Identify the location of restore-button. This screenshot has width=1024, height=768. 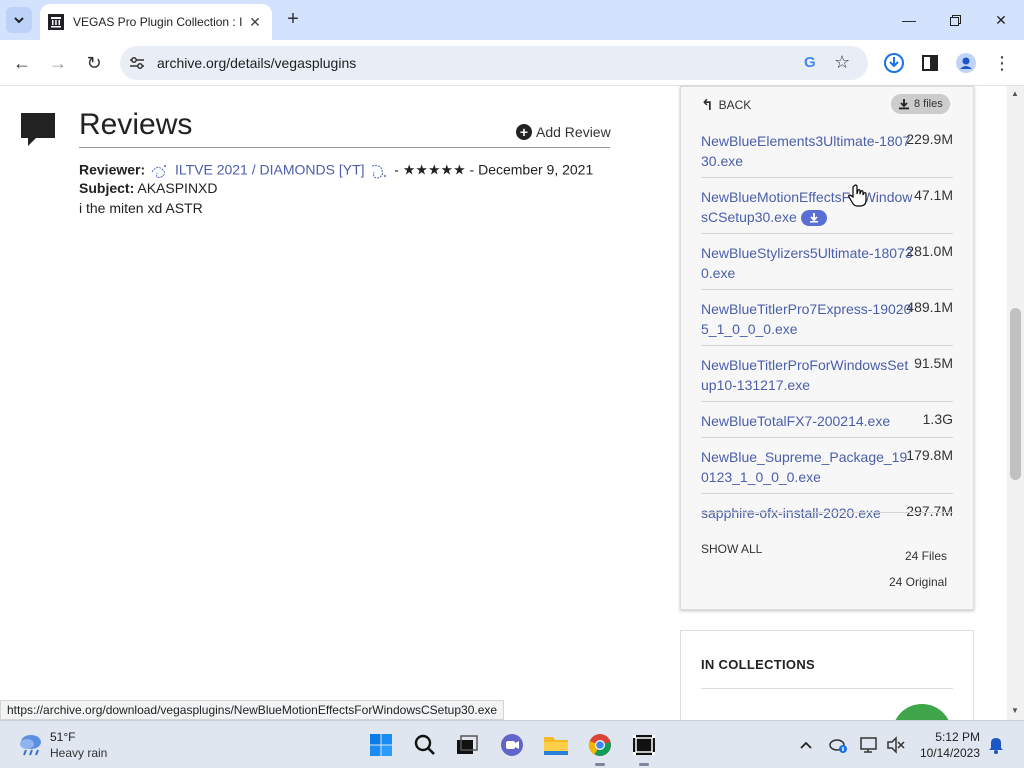
(955, 20).